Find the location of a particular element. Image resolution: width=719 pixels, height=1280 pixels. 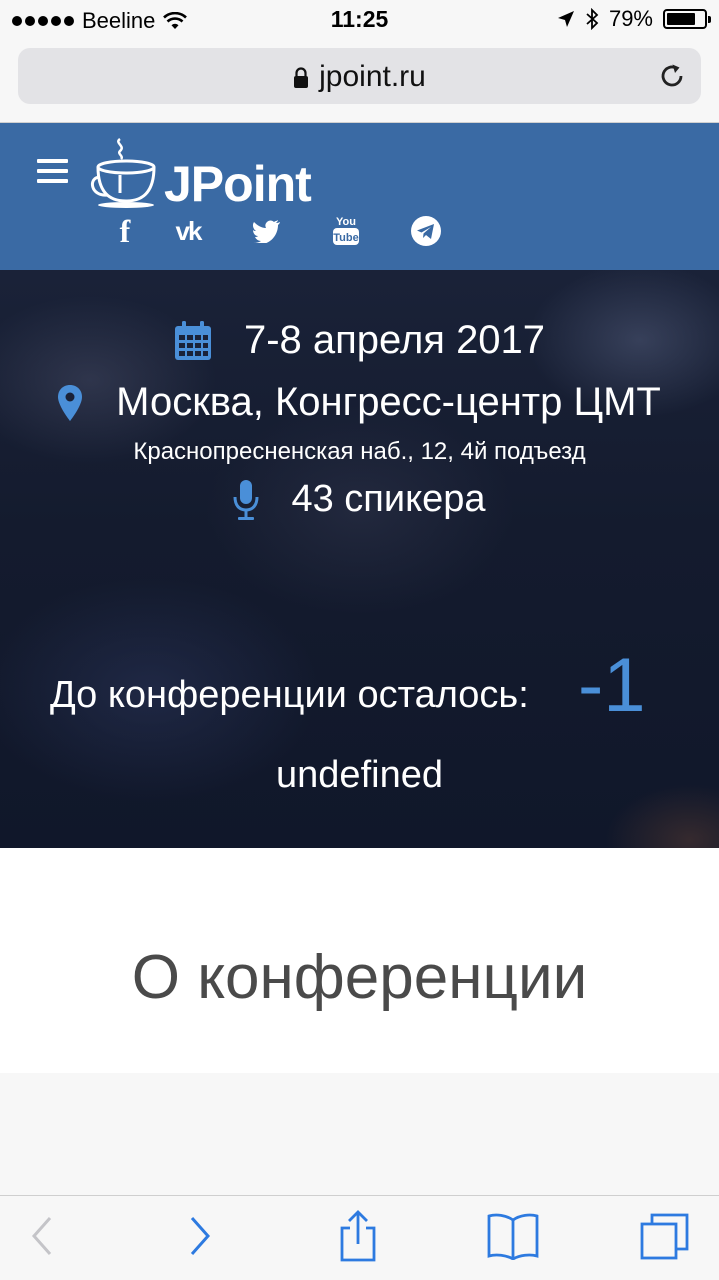

speakers-row: 43 спикера is located at coordinates (359, 499).